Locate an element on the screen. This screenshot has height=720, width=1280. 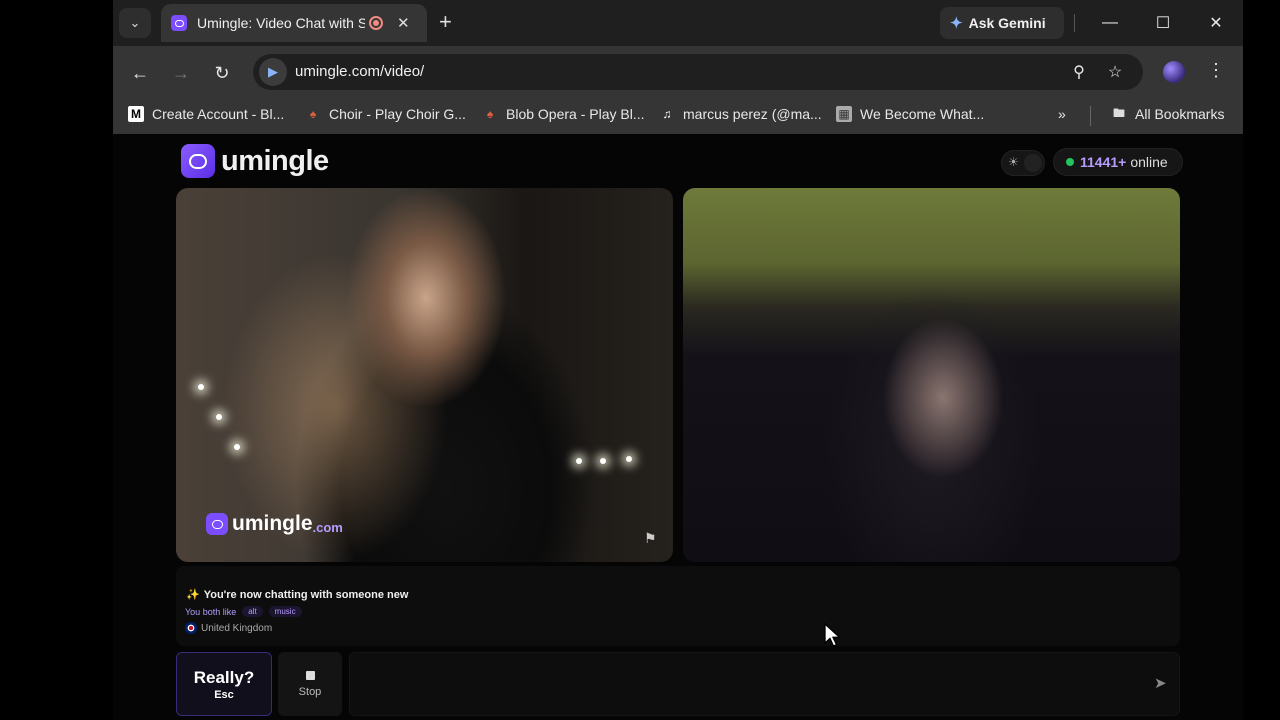
double-chevron-right-icon: » is located at coordinates (1062, 114).